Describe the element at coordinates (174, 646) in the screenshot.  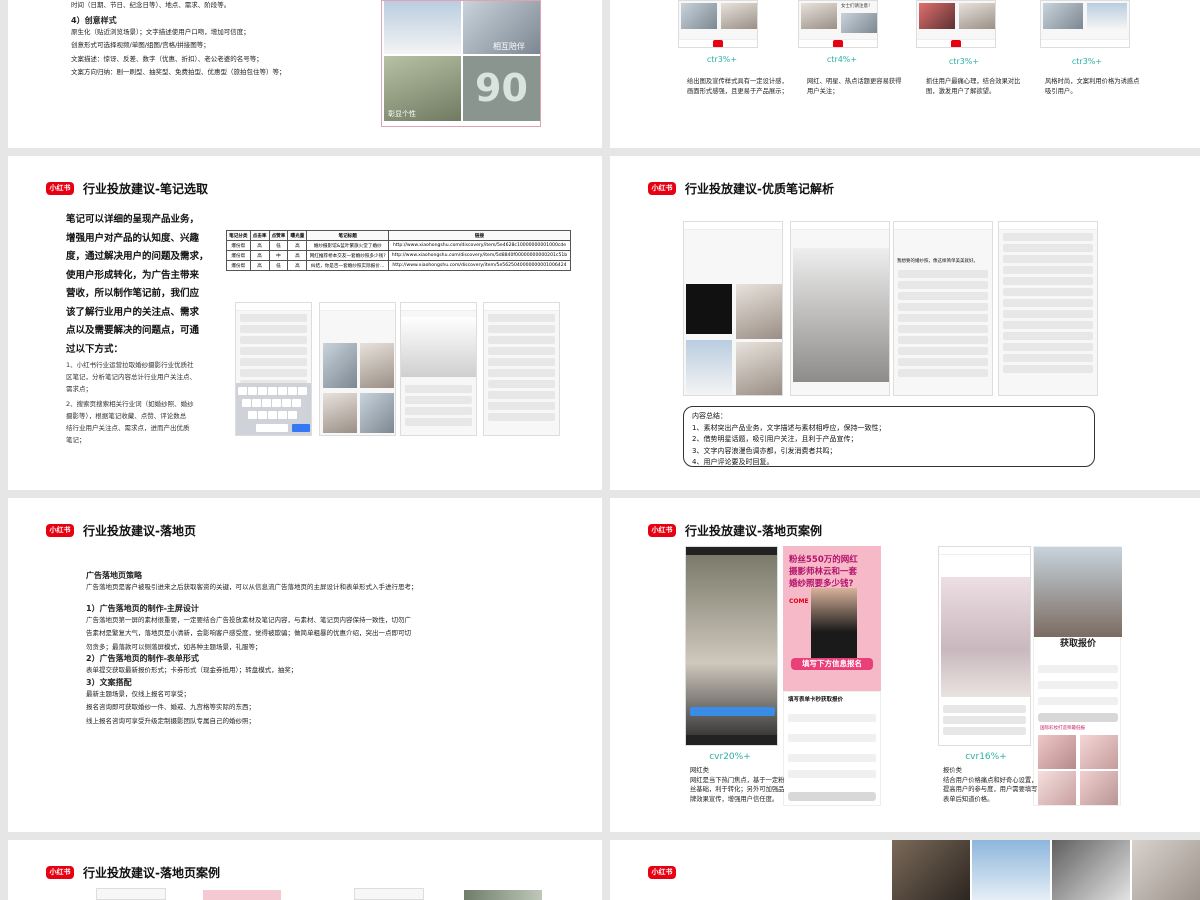
I see `section-line: 勿贪多；最落款可以侧落屏模式，如各种主题场景，礼服等；` at that location.